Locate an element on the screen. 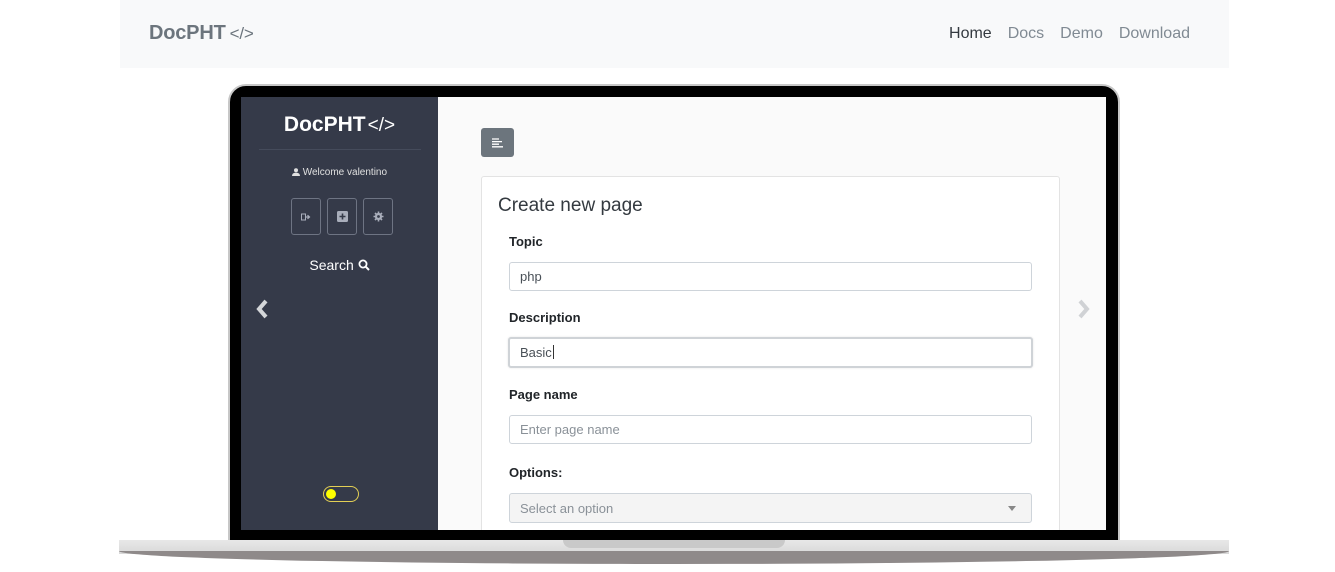  search-label: Search is located at coordinates (331, 265).